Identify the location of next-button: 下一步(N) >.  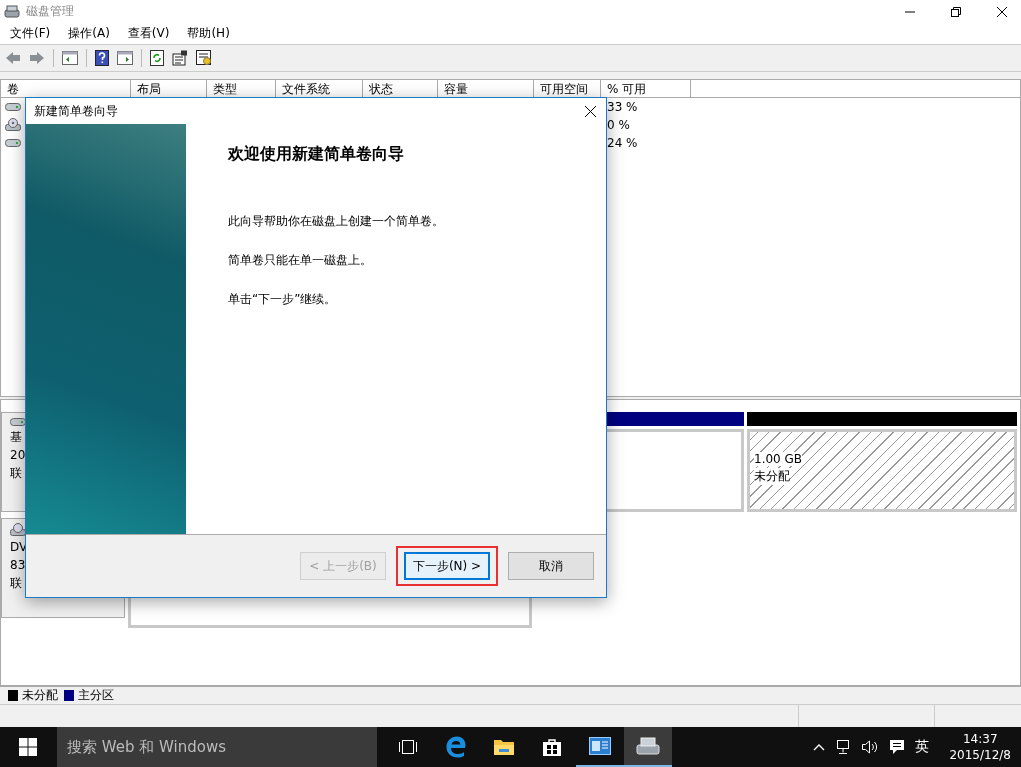
(447, 566).